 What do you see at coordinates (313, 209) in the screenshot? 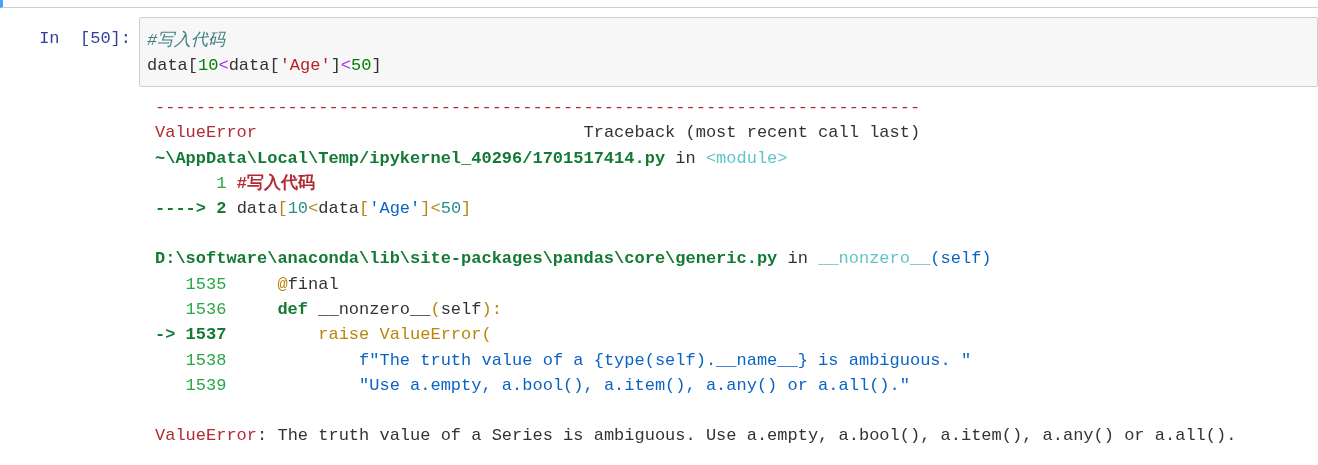
I see `traceback-line: ----> 2 data[10<data['Age']<50]` at bounding box center [313, 209].